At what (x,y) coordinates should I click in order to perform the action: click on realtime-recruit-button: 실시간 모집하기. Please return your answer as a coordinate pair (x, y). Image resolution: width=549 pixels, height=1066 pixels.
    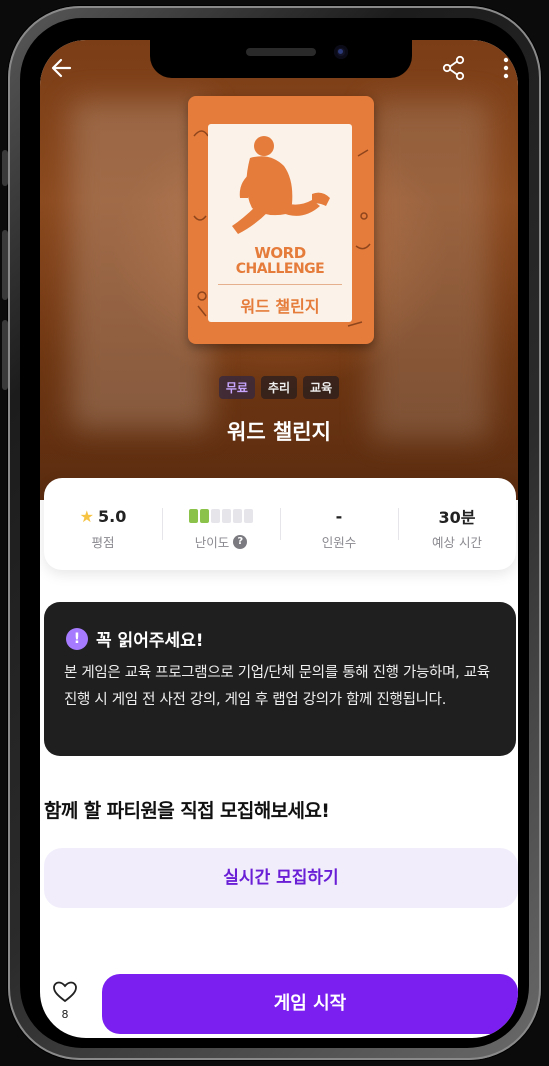
    Looking at the image, I should click on (281, 878).